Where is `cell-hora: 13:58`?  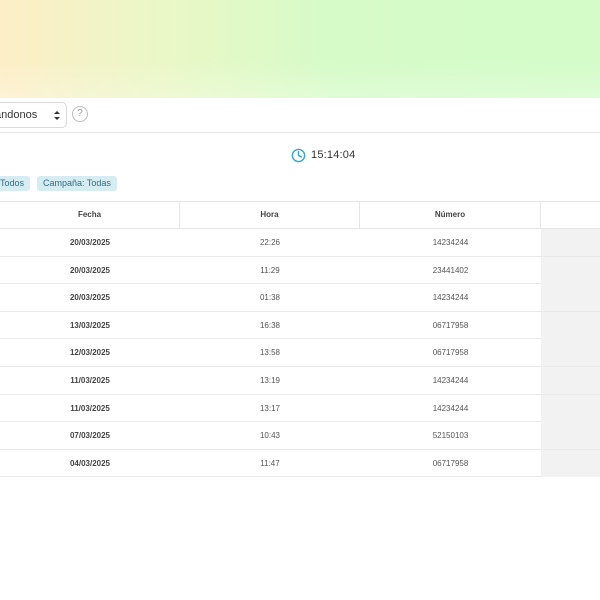 cell-hora: 13:58 is located at coordinates (270, 353).